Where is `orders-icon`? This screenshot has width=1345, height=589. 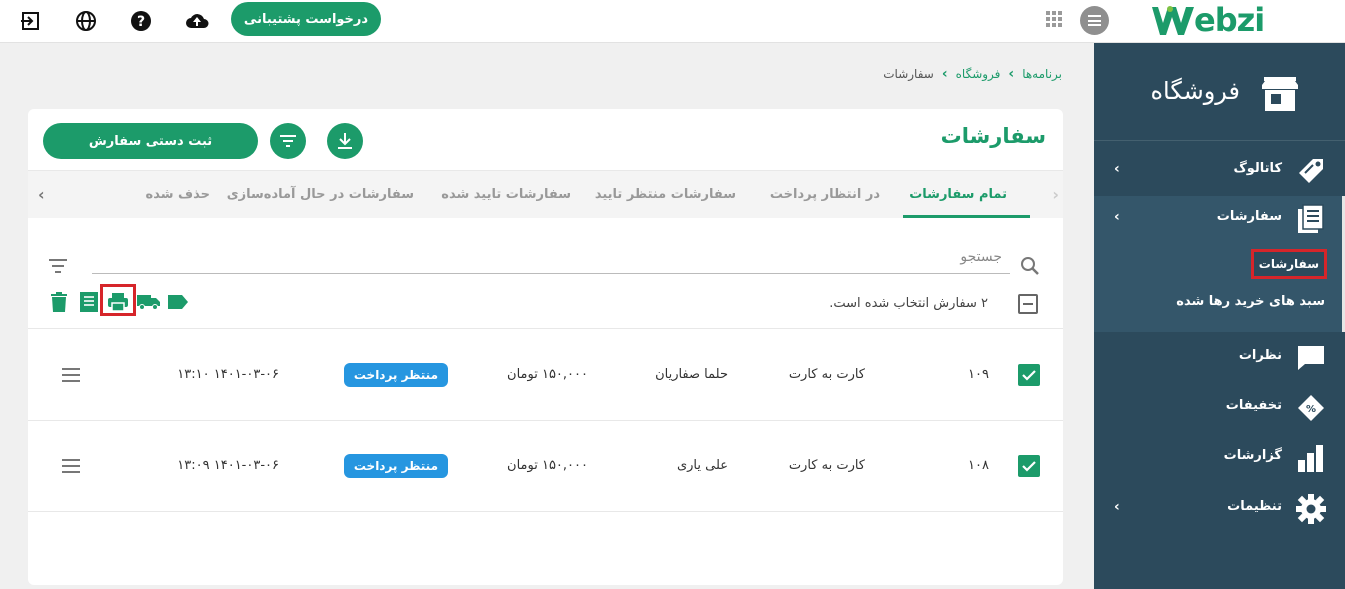
orders-icon is located at coordinates (1311, 218).